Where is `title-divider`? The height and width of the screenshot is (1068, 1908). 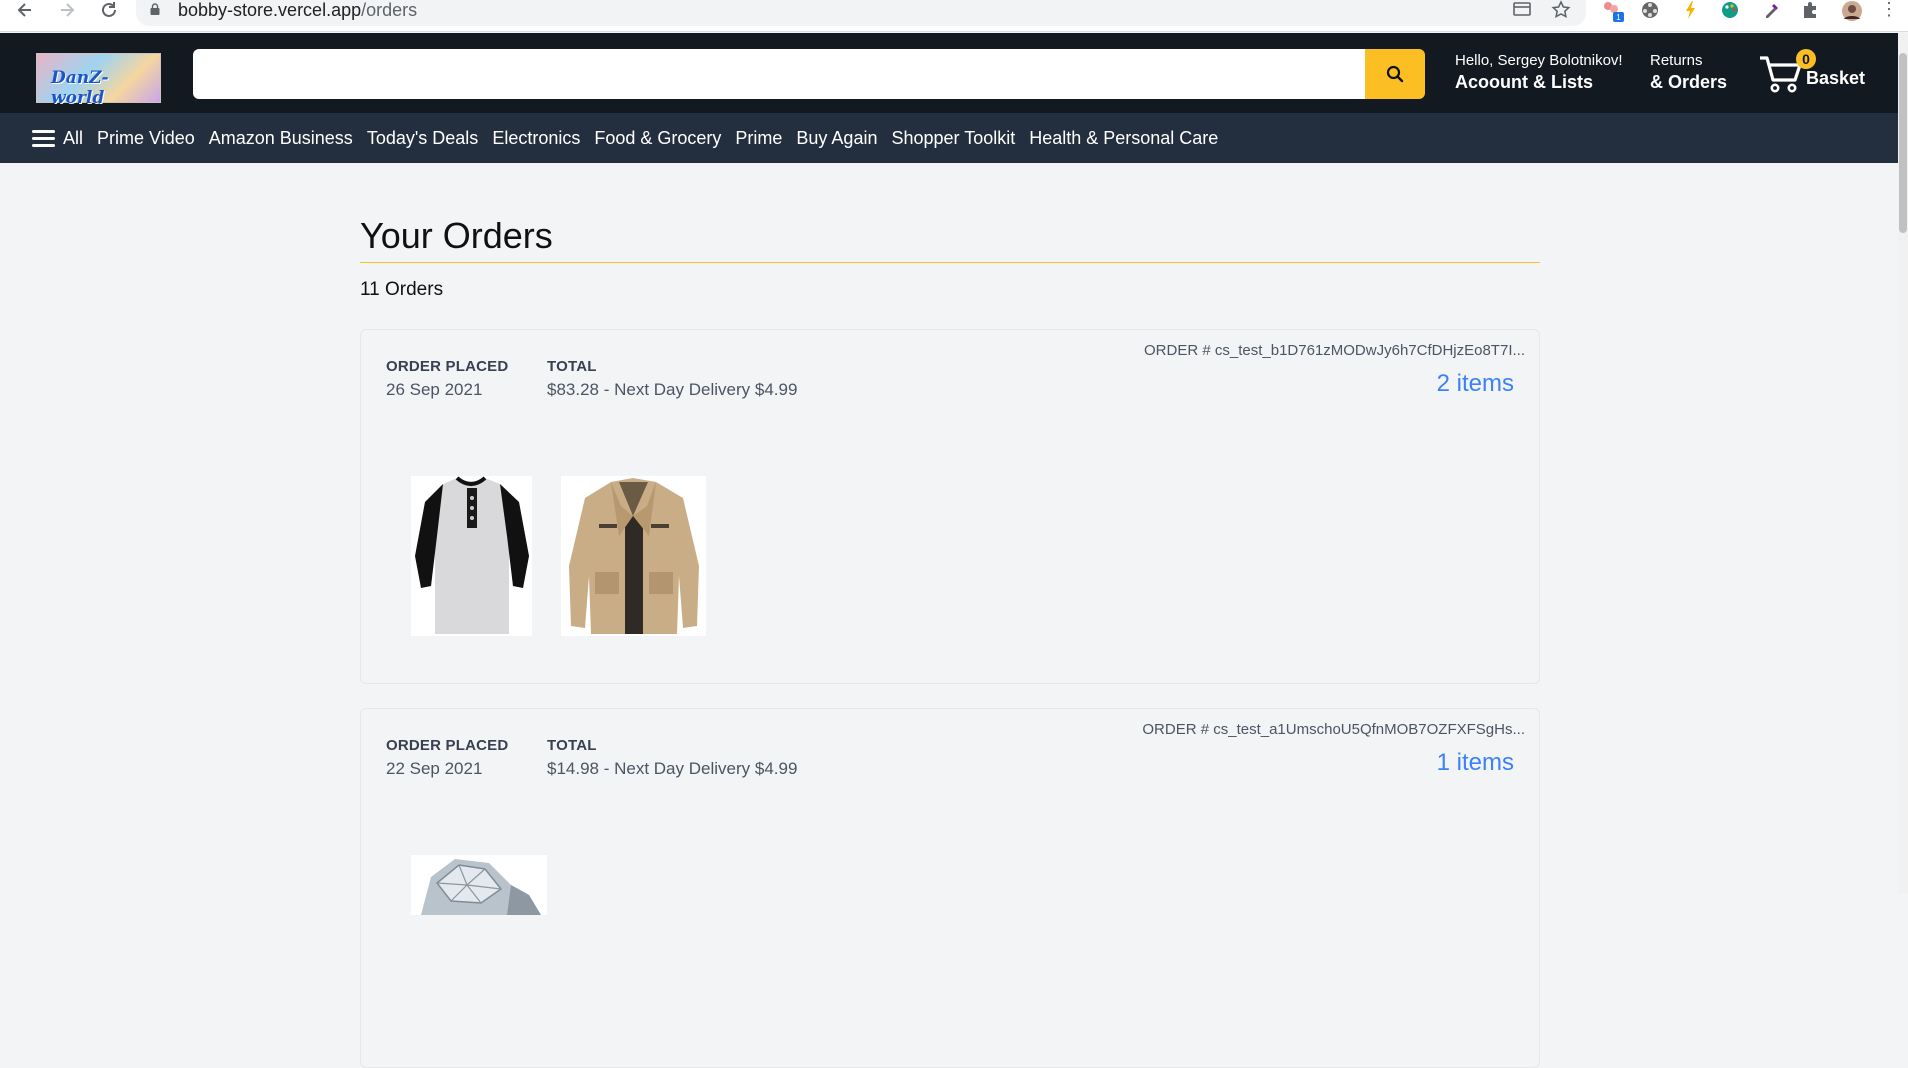
title-divider is located at coordinates (950, 262).